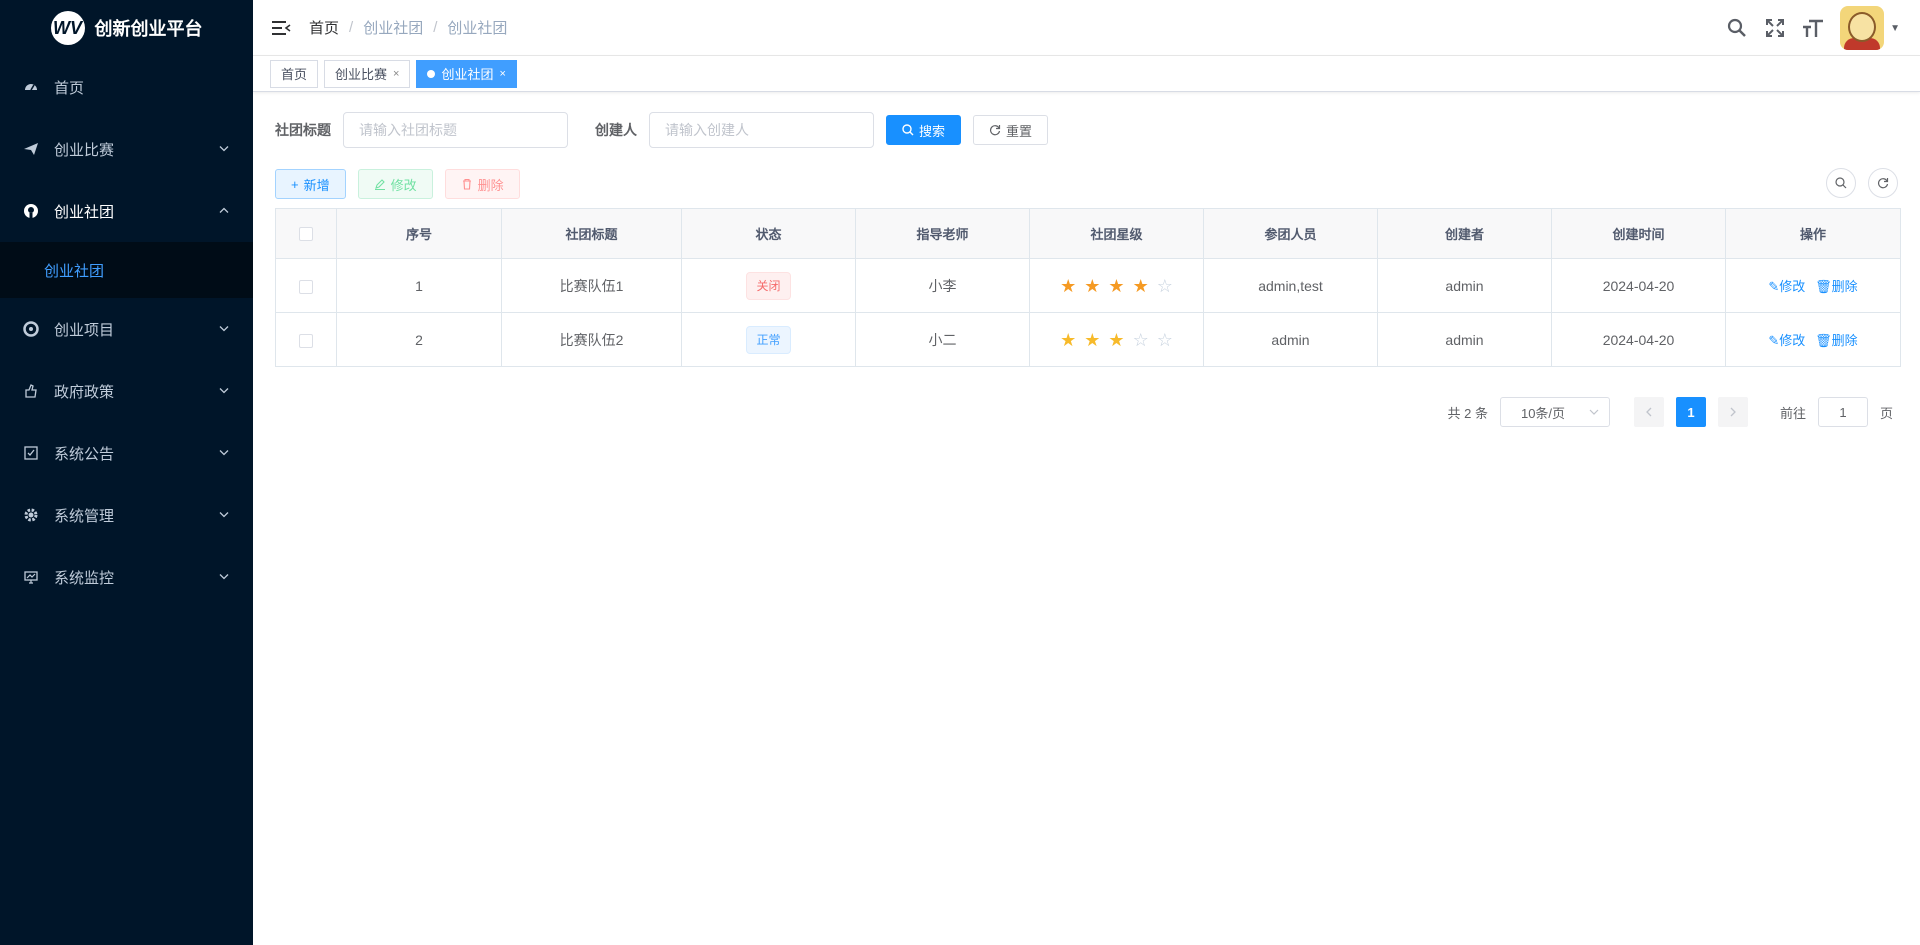 The image size is (1920, 945). Describe the element at coordinates (84, 516) in the screenshot. I see `sidebar-item-label: 系统管理` at that location.